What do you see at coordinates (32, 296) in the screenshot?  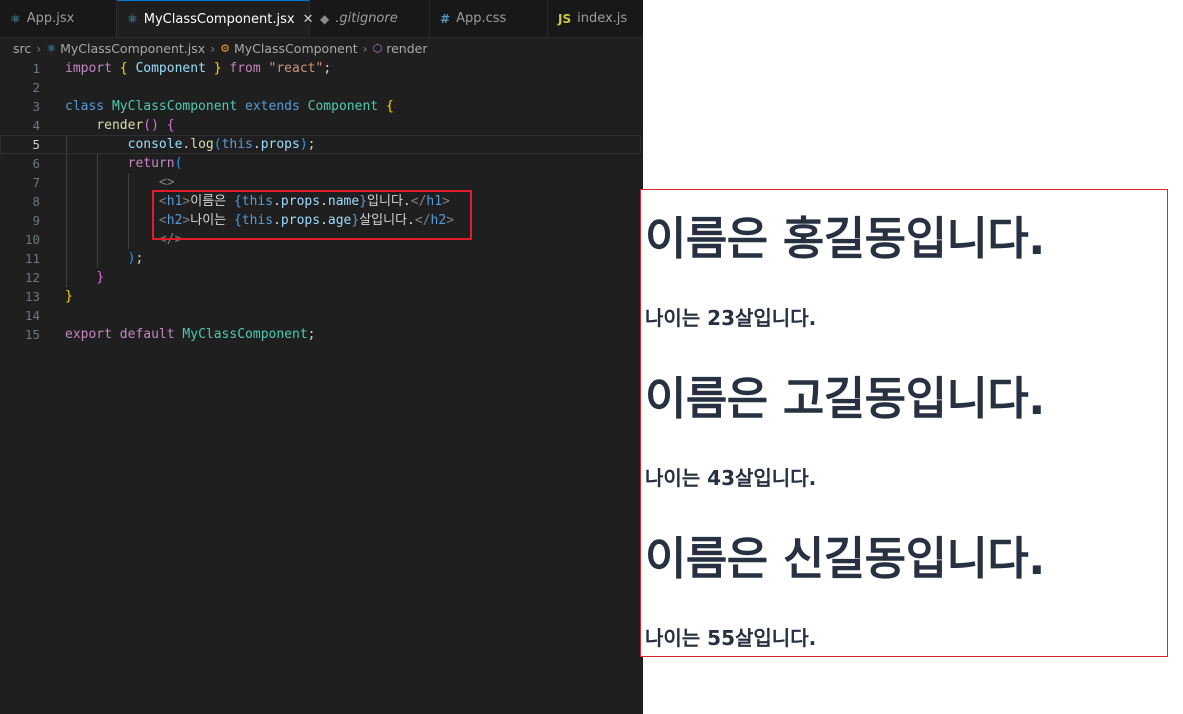 I see `line-number: 13` at bounding box center [32, 296].